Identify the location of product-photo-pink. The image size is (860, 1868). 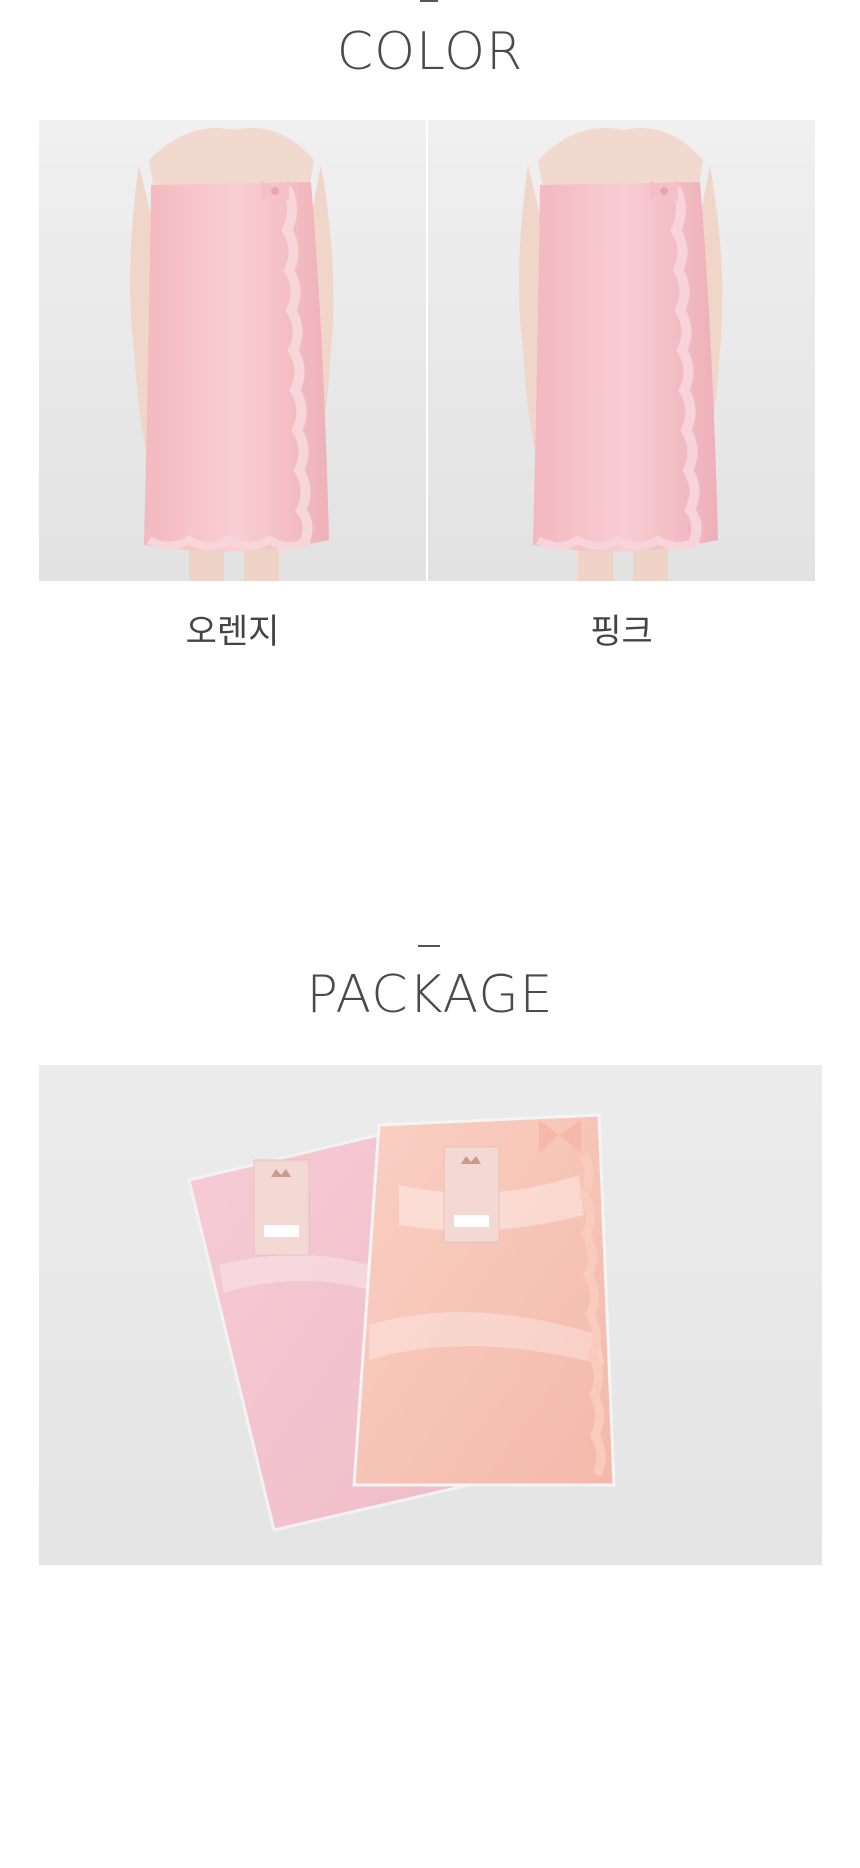
(621, 350).